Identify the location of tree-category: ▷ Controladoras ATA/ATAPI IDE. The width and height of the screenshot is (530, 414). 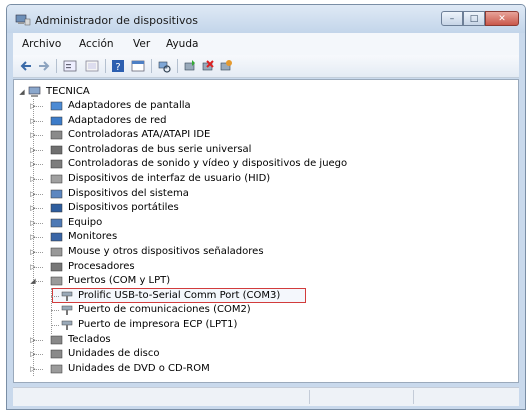
(243, 135).